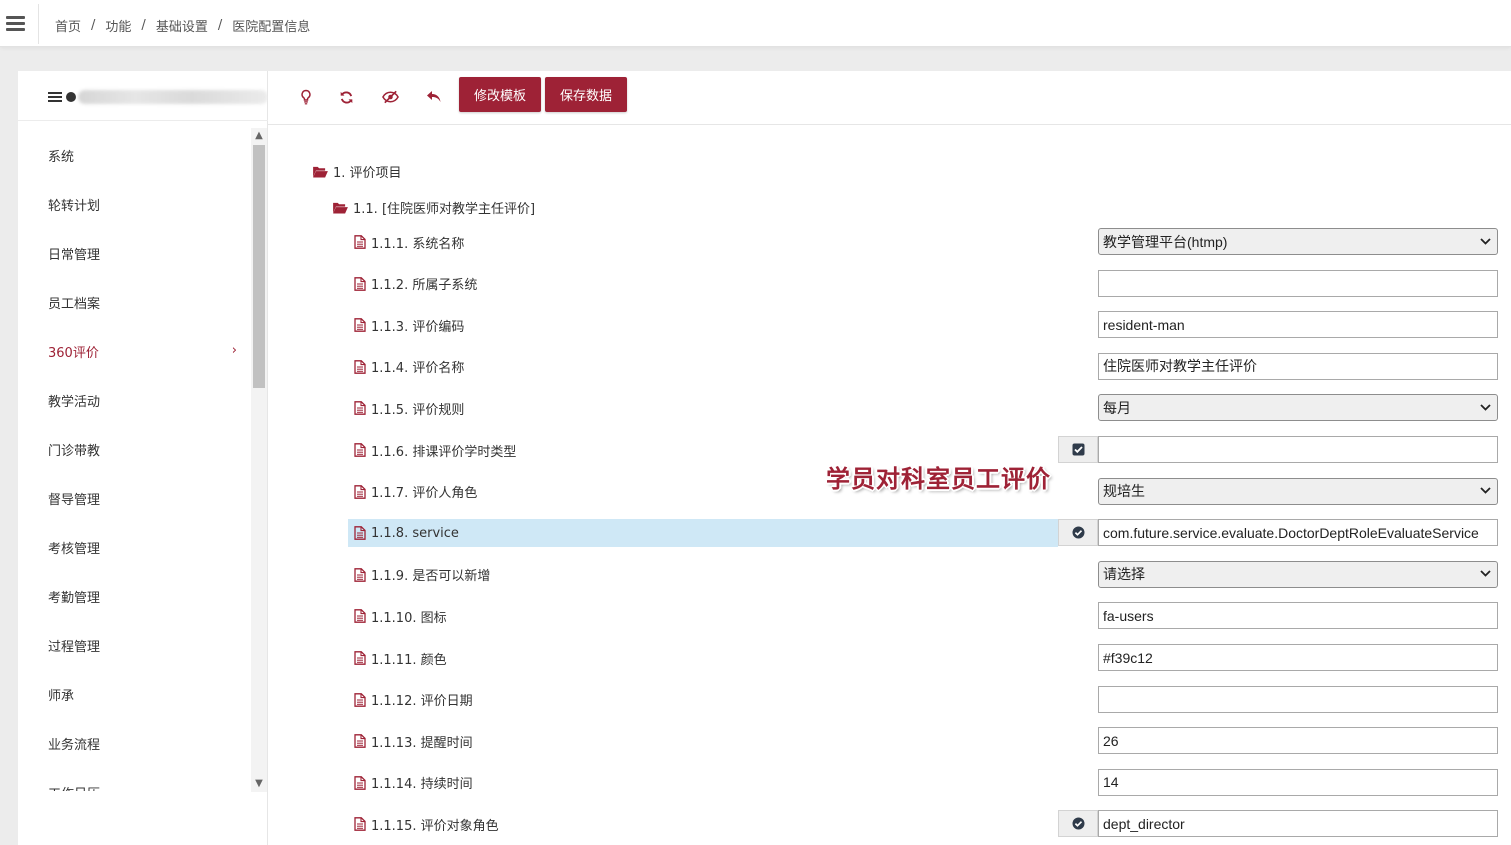 The width and height of the screenshot is (1511, 845). Describe the element at coordinates (1298, 491) in the screenshot. I see `select-field: 规培生` at that location.